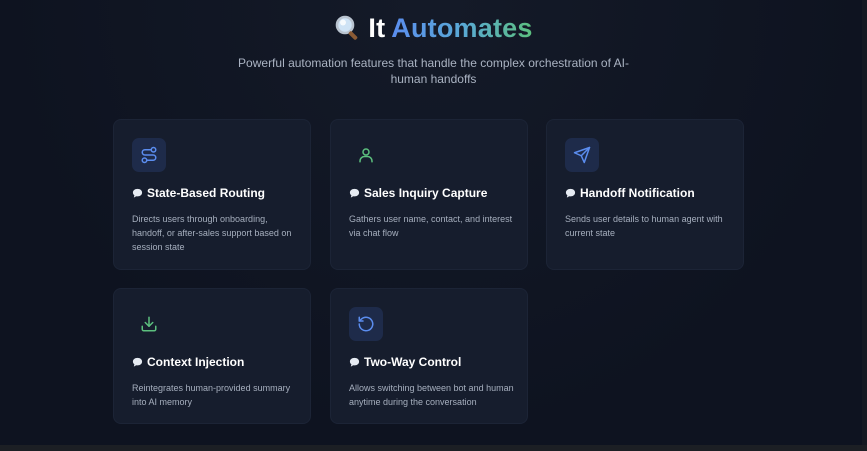 This screenshot has width=867, height=451. I want to click on card-title: Handoff Notification, so click(630, 193).